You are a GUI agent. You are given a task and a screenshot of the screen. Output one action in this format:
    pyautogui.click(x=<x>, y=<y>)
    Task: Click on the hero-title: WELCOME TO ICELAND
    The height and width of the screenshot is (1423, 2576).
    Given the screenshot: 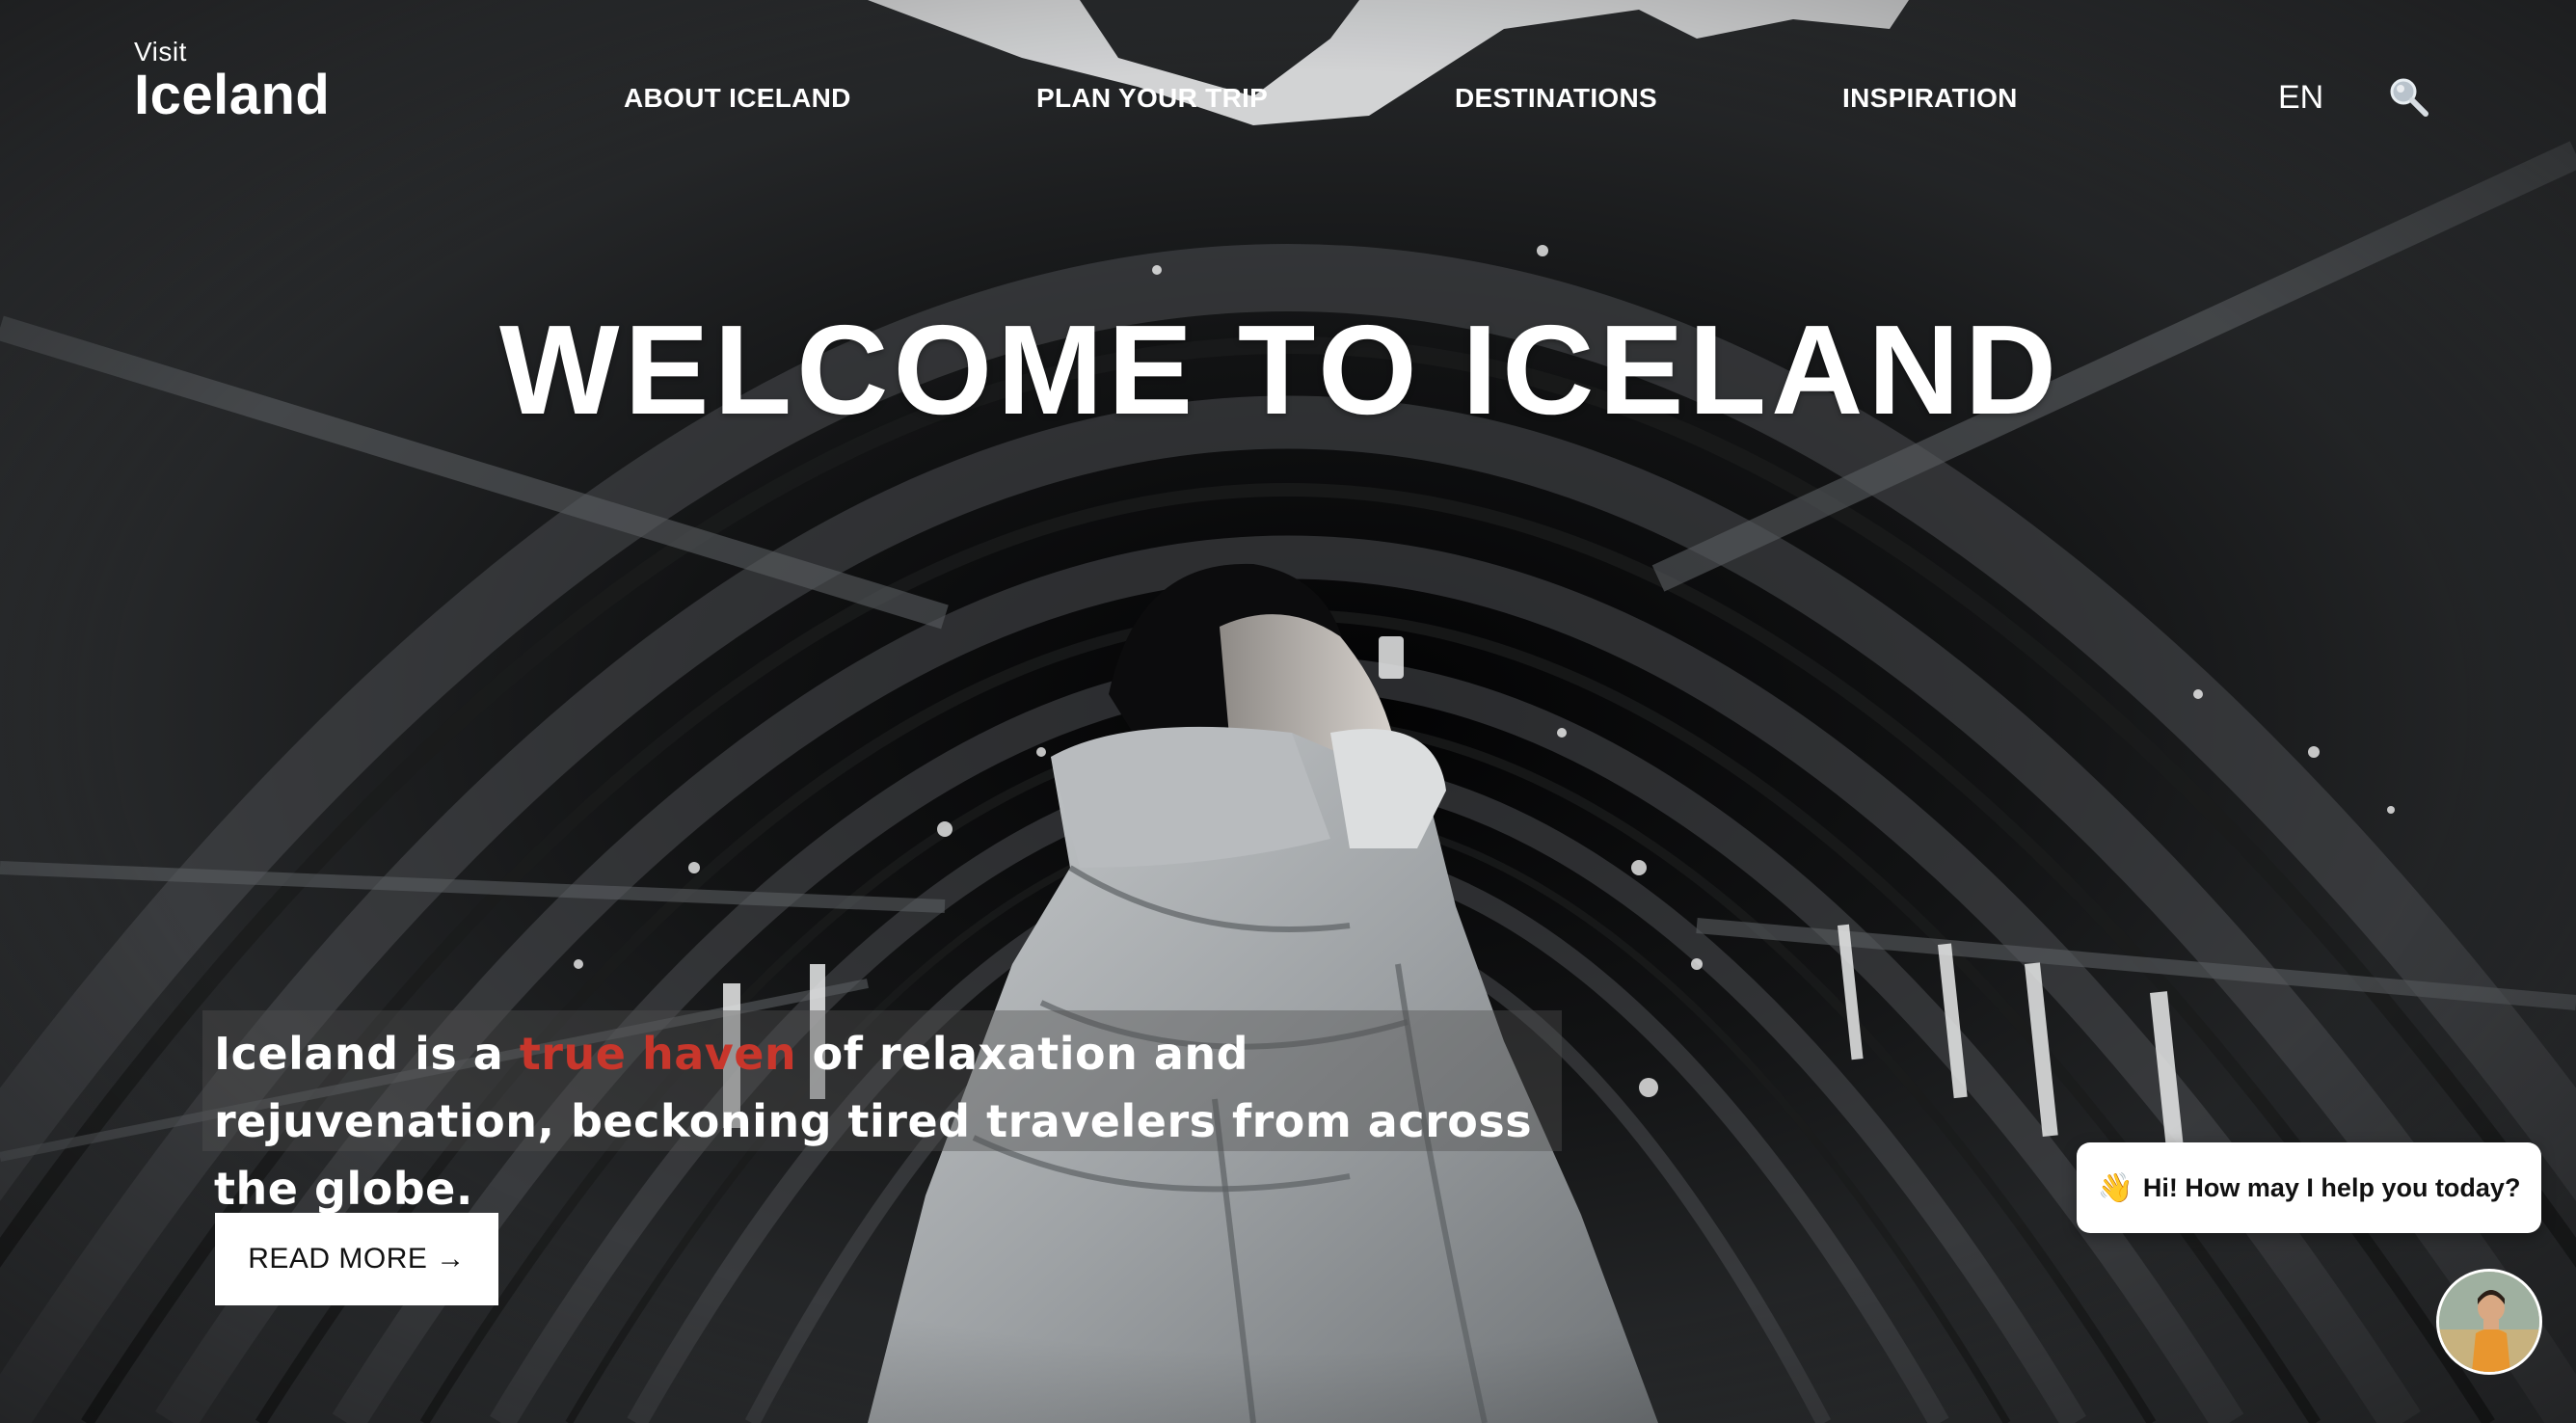 What is the action you would take?
    pyautogui.click(x=1280, y=370)
    